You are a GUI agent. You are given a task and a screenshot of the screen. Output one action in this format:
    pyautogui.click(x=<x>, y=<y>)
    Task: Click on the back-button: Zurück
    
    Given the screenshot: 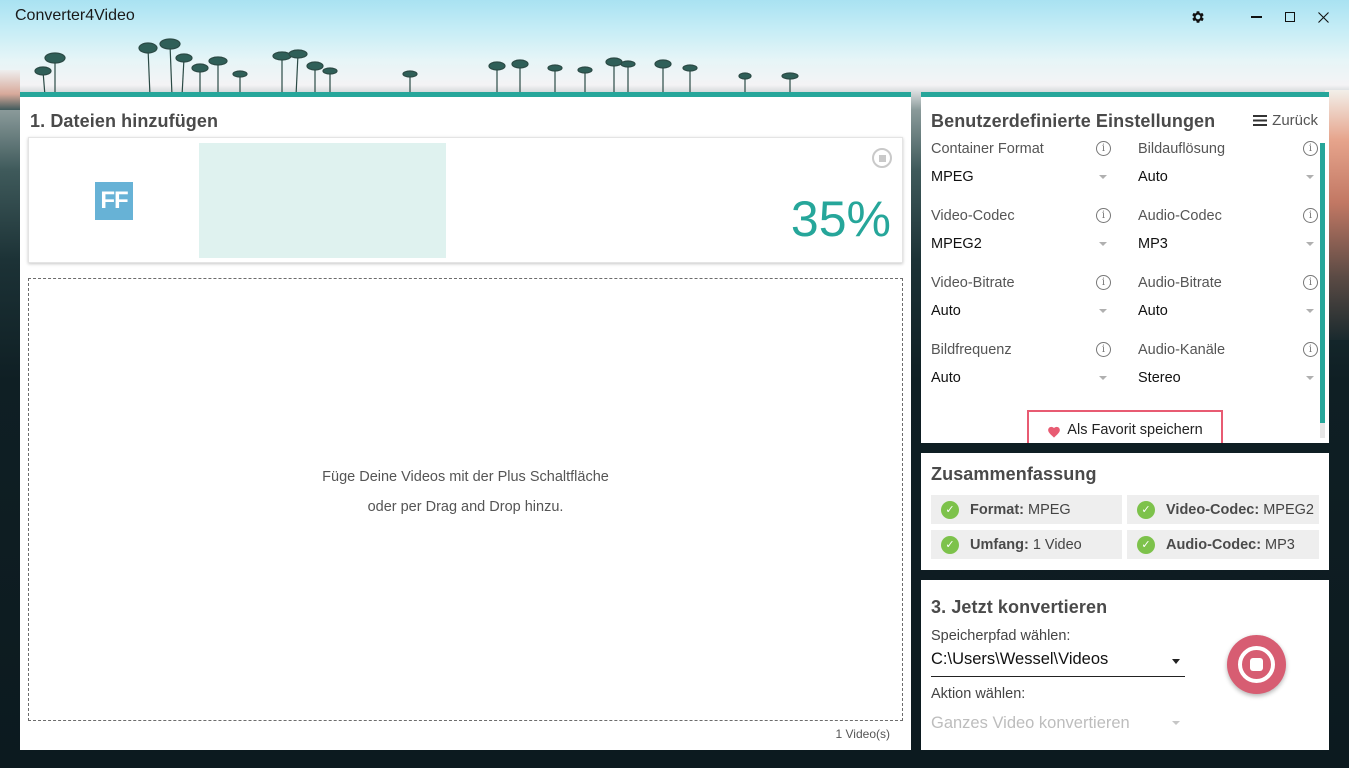 What is the action you would take?
    pyautogui.click(x=1285, y=120)
    